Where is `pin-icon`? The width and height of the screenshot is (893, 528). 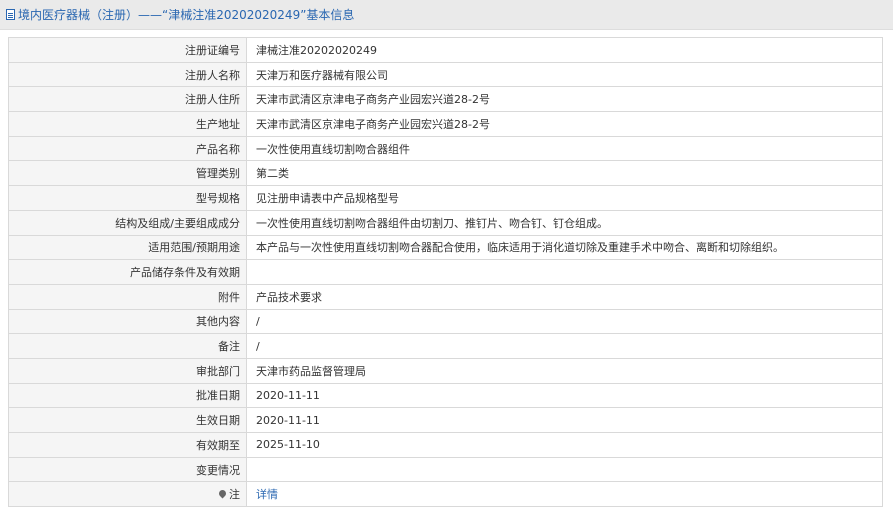 pin-icon is located at coordinates (222, 493).